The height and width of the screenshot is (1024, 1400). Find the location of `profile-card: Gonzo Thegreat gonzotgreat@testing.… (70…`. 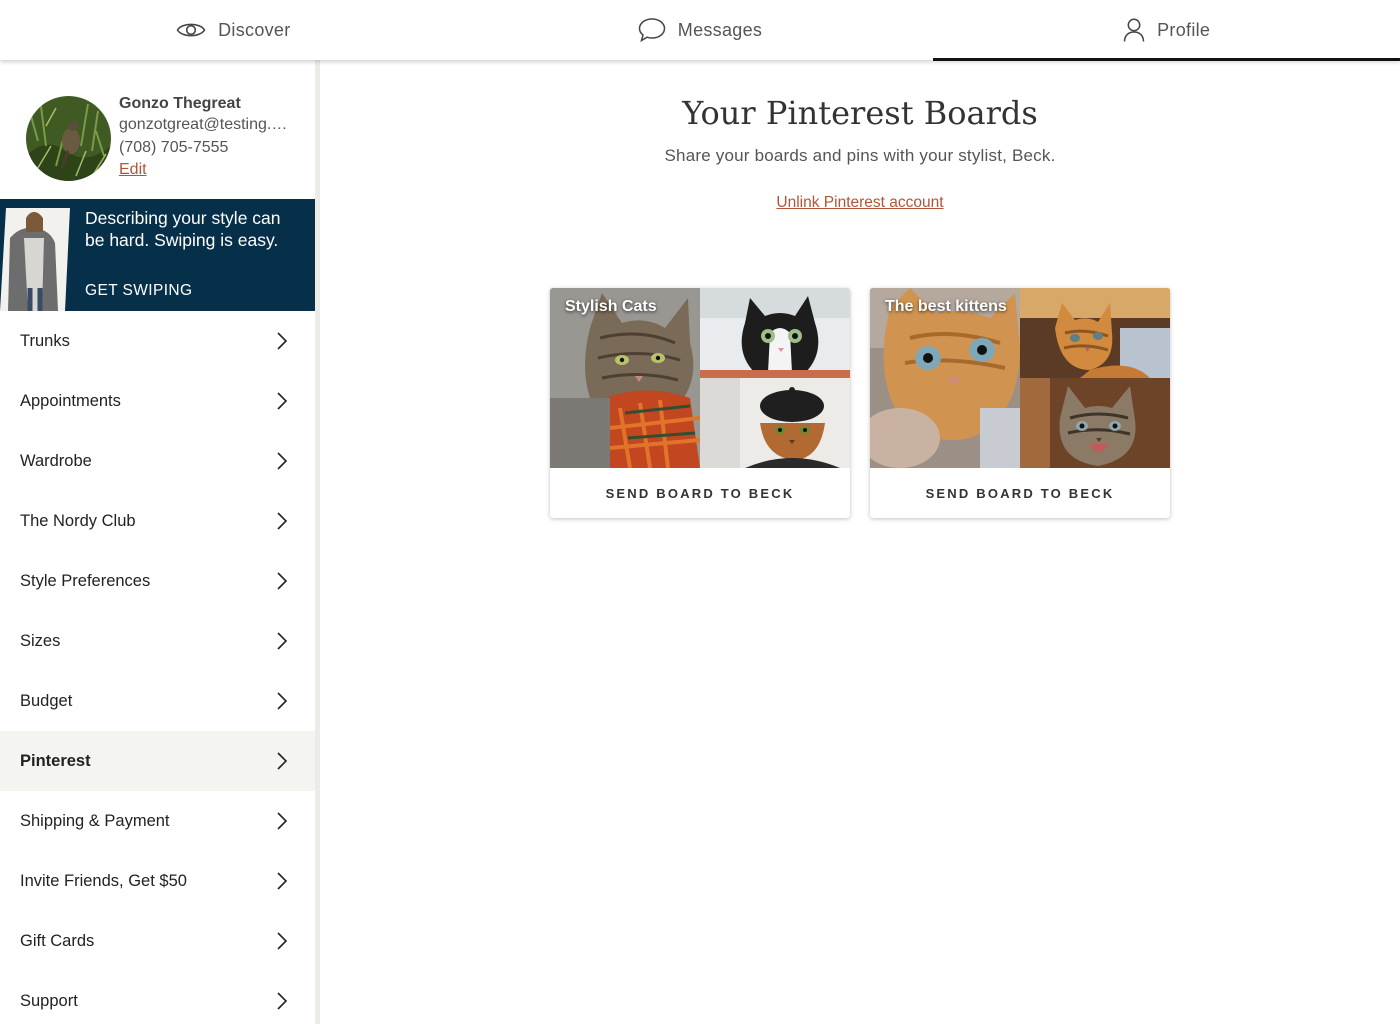

profile-card: Gonzo Thegreat gonzotgreat@testing.… (70… is located at coordinates (157, 129).